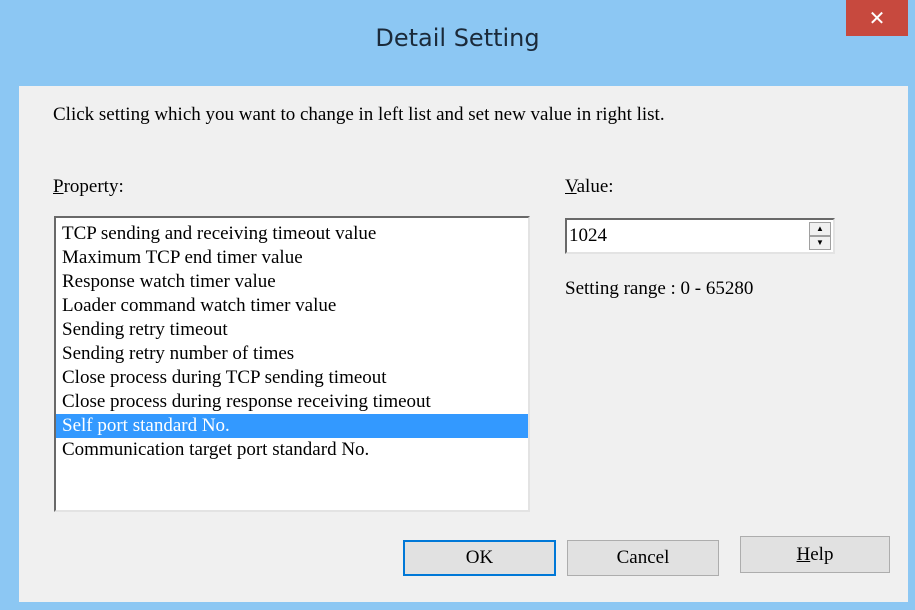 The width and height of the screenshot is (915, 610). I want to click on cancel-button-label: Cancel, so click(643, 557).